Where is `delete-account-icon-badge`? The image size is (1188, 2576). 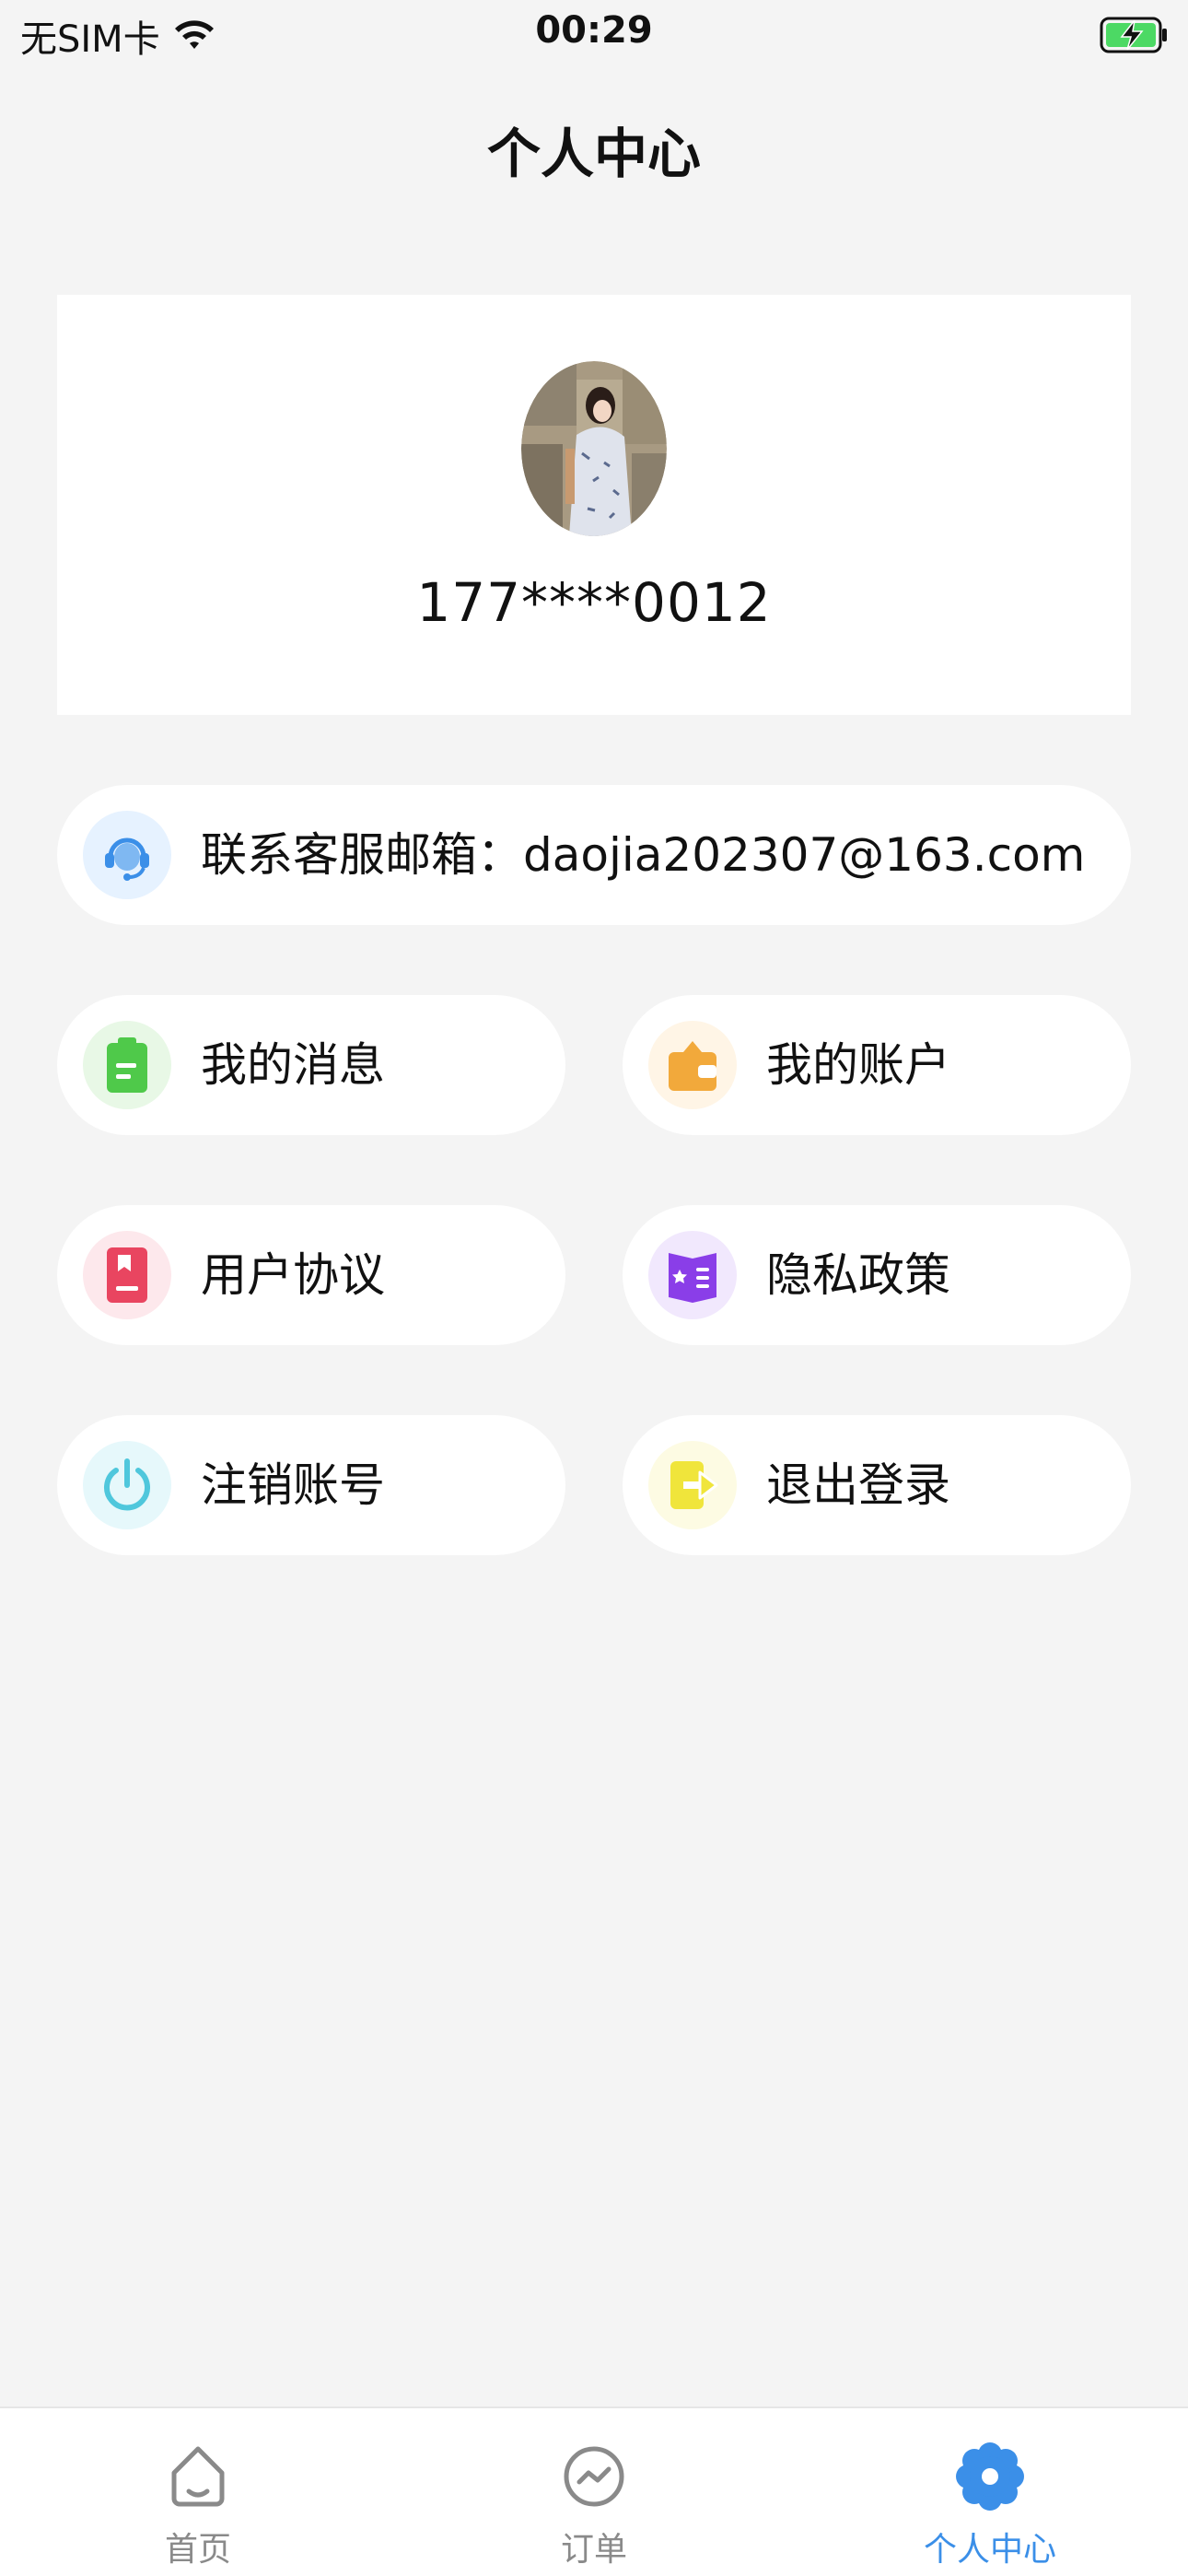
delete-account-icon-badge is located at coordinates (127, 1485).